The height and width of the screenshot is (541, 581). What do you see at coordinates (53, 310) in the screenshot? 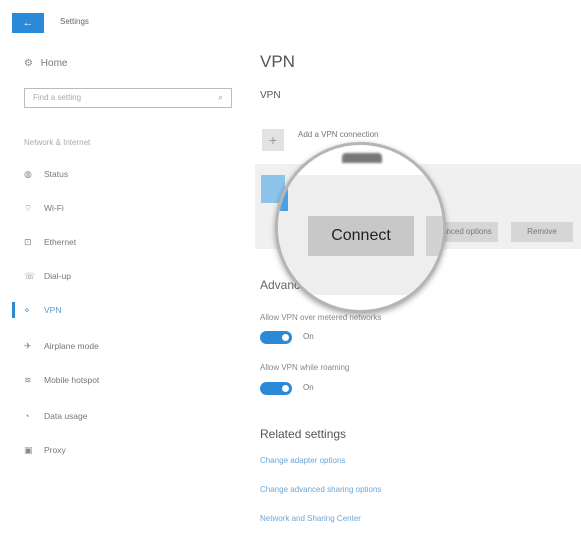
I see `sidebar-item-label: VPN` at bounding box center [53, 310].